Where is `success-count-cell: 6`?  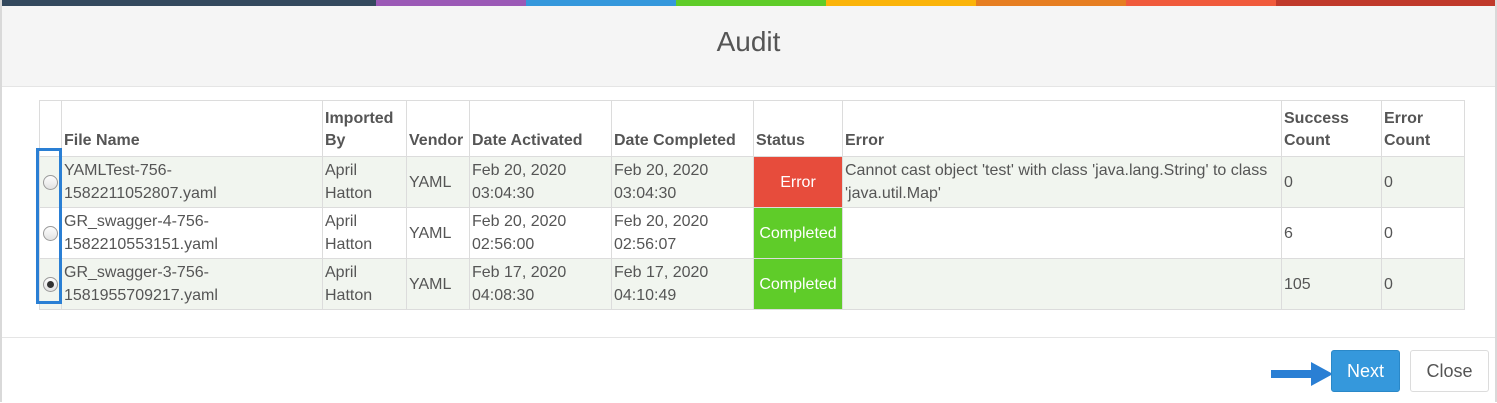
success-count-cell: 6 is located at coordinates (1331, 233).